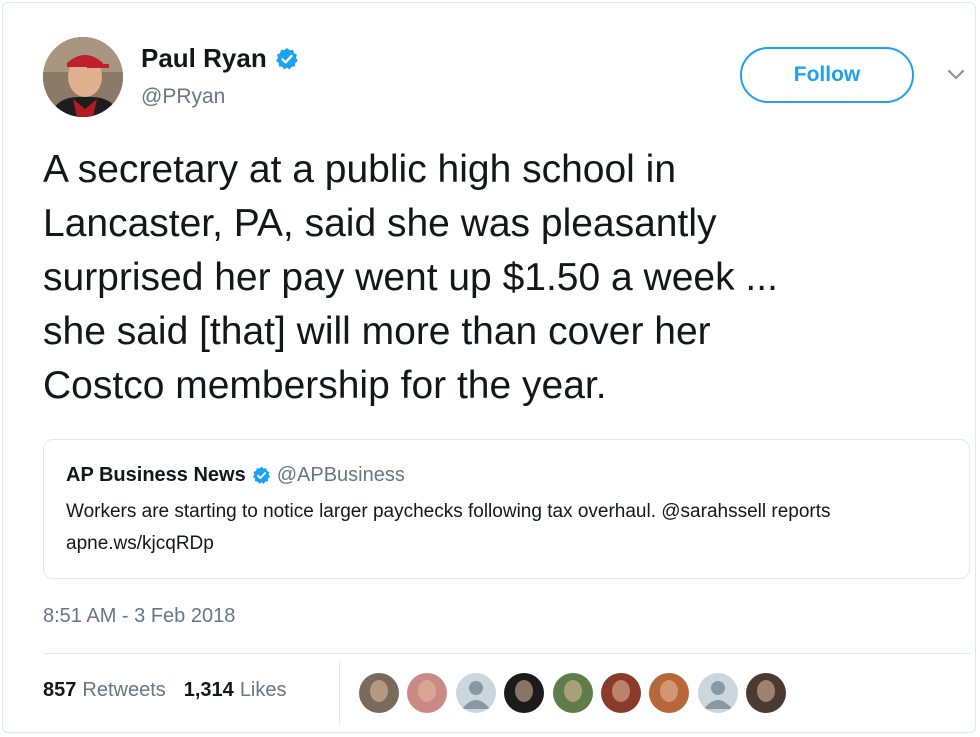 Image resolution: width=980 pixels, height=737 pixels. I want to click on follow-button: Follow, so click(827, 75).